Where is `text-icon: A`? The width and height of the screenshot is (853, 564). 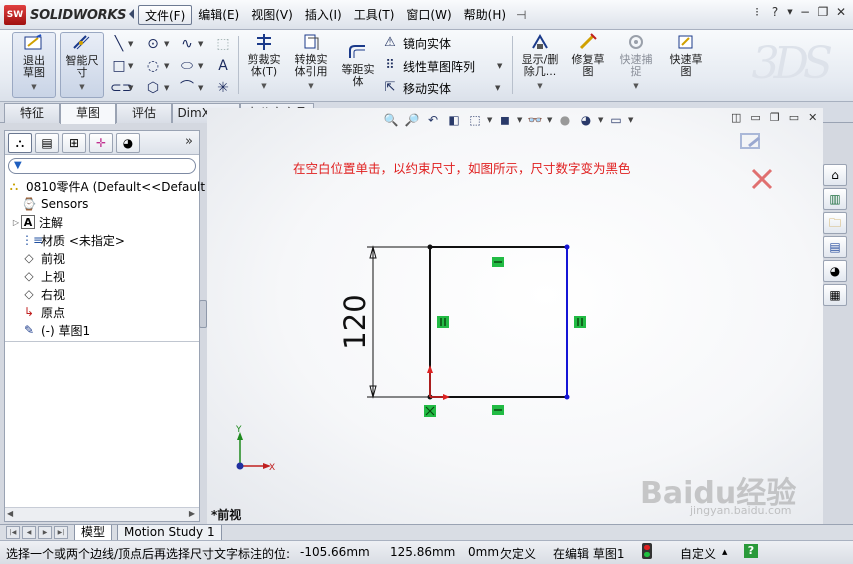 text-icon: A is located at coordinates (223, 66).